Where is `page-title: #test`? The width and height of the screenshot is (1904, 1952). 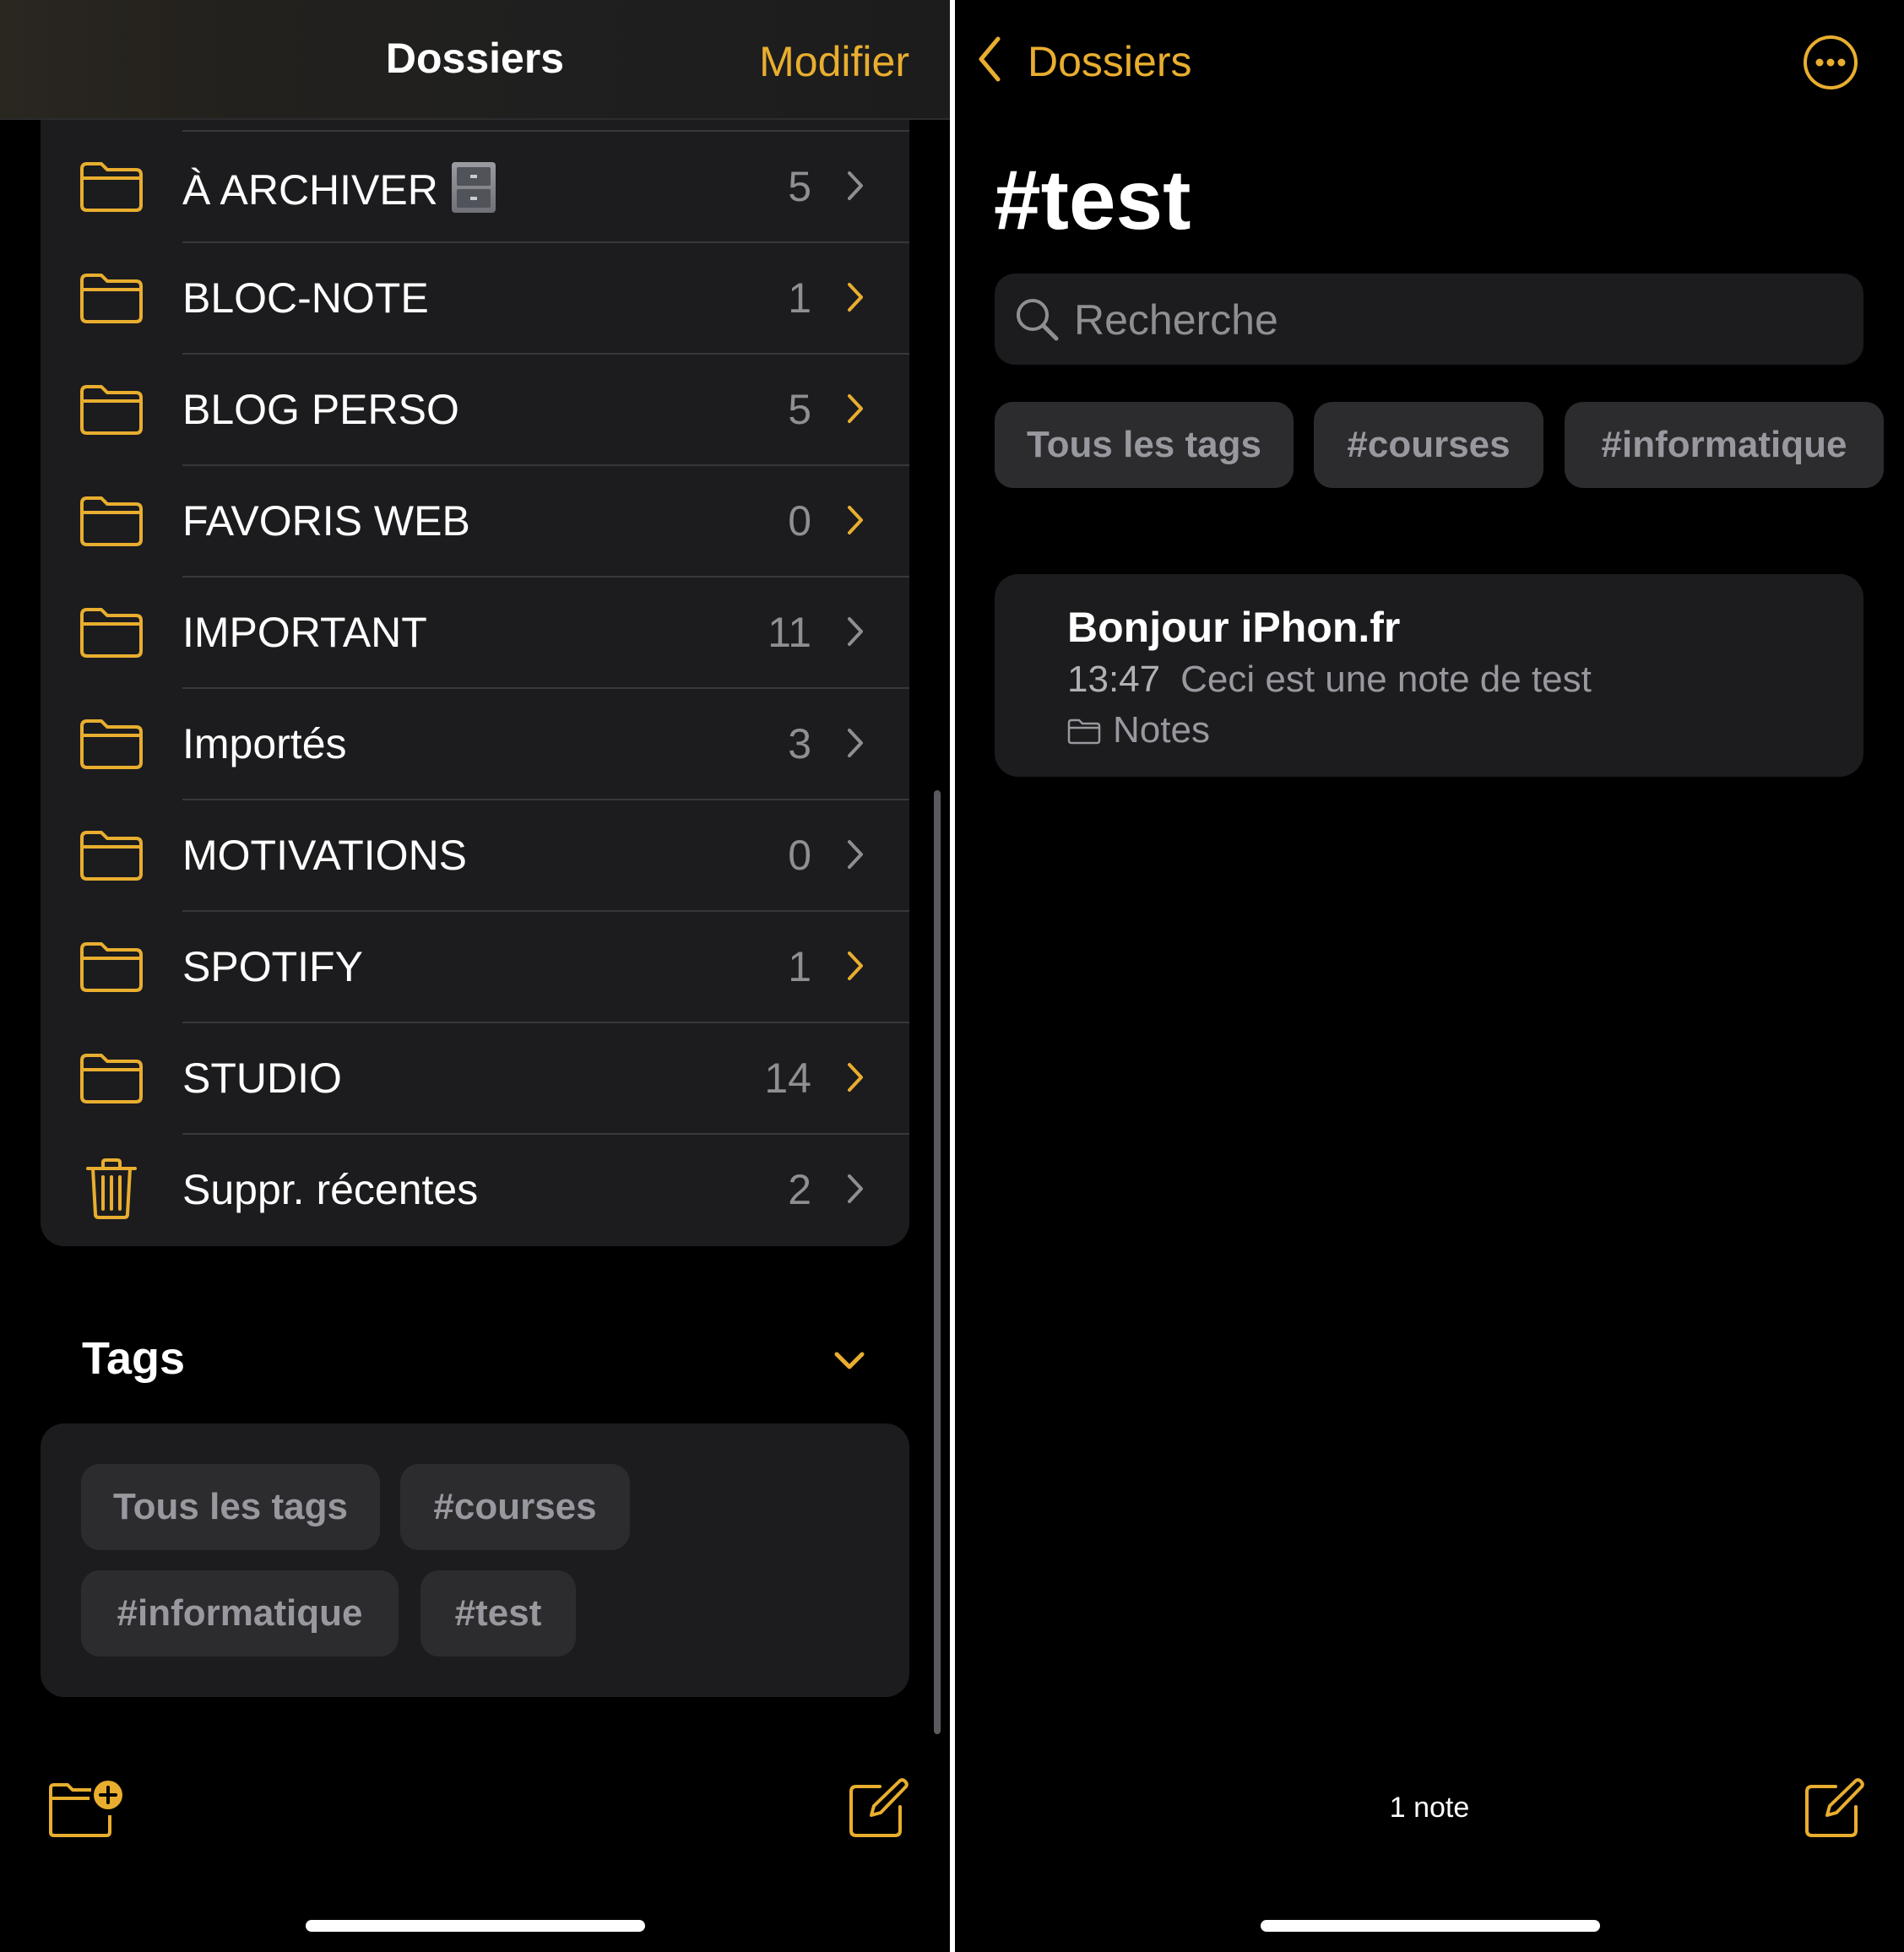 page-title: #test is located at coordinates (1092, 200).